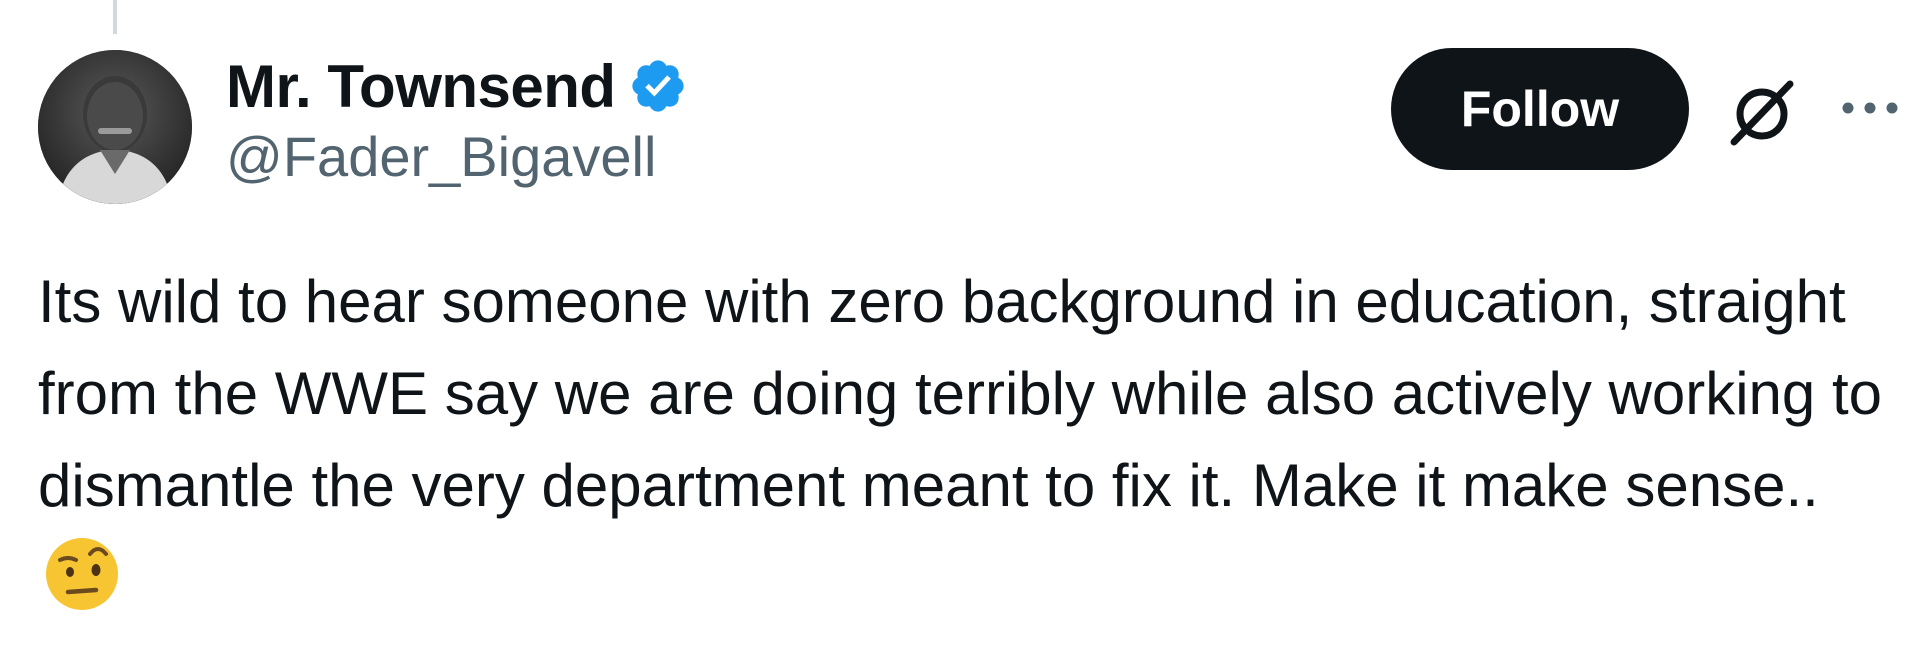  I want to click on name-row: Mr. Townsend, so click(457, 86).